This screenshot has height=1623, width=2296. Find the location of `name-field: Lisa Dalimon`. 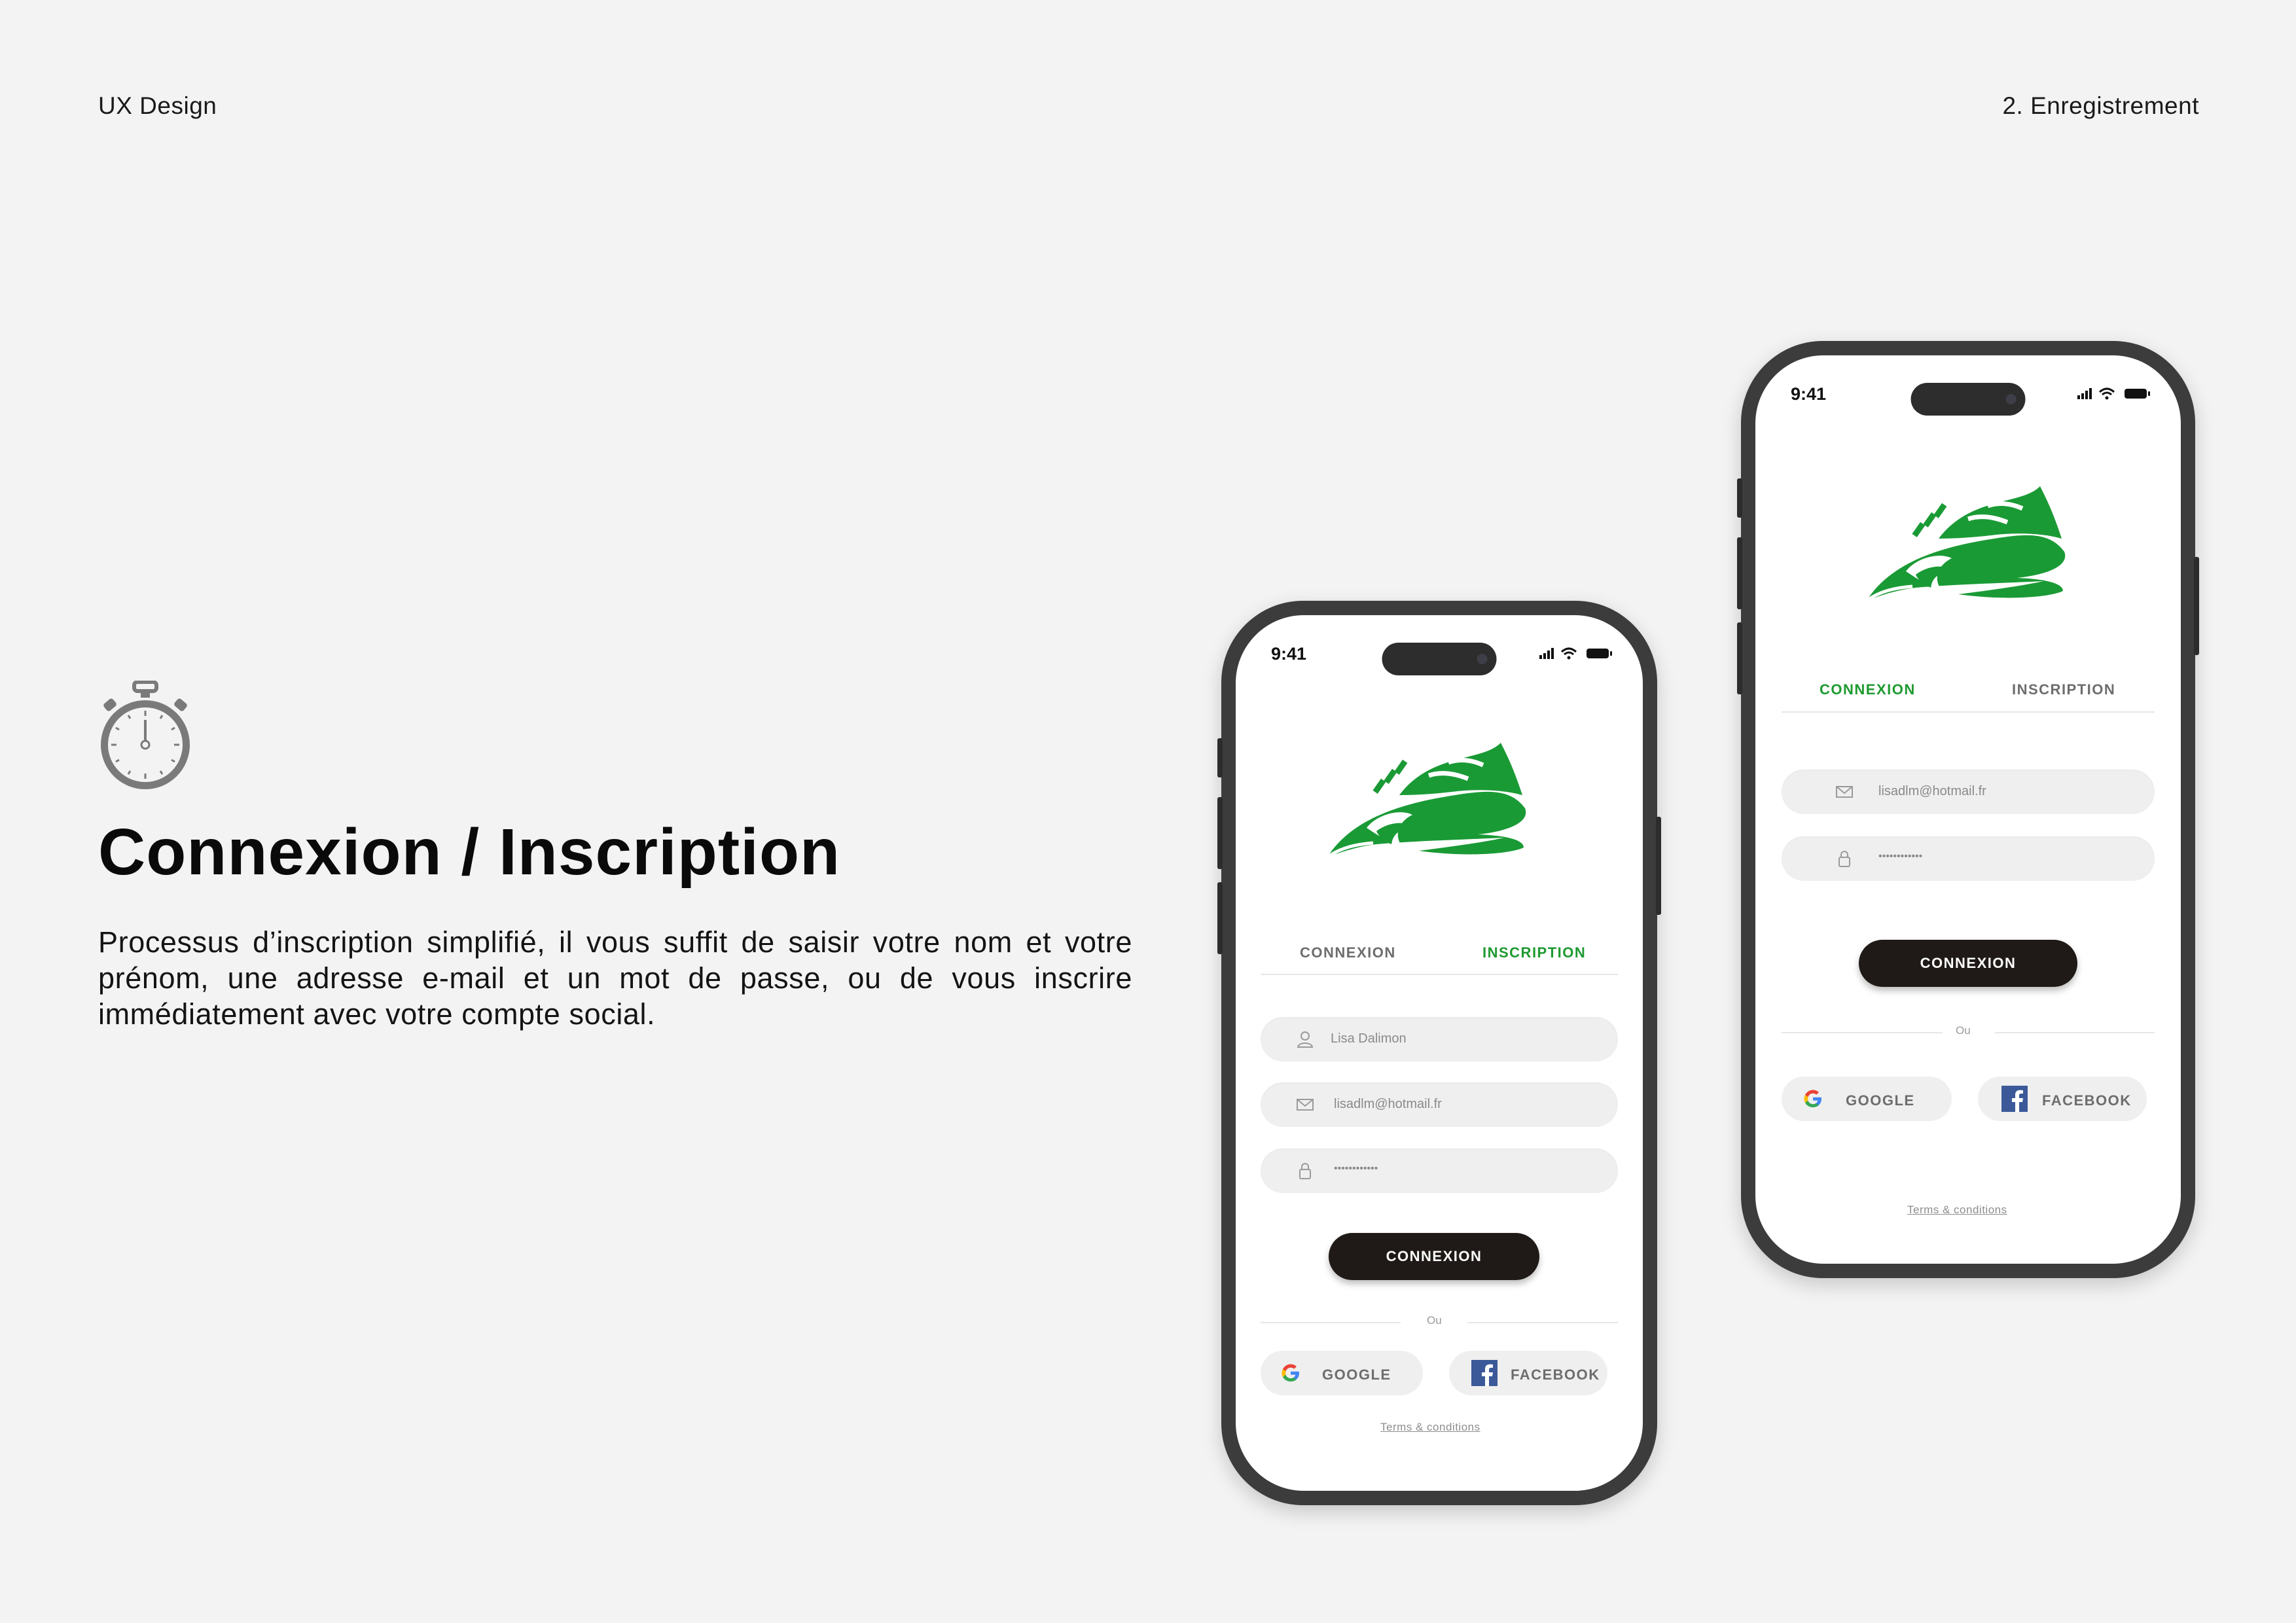

name-field: Lisa Dalimon is located at coordinates (1439, 1039).